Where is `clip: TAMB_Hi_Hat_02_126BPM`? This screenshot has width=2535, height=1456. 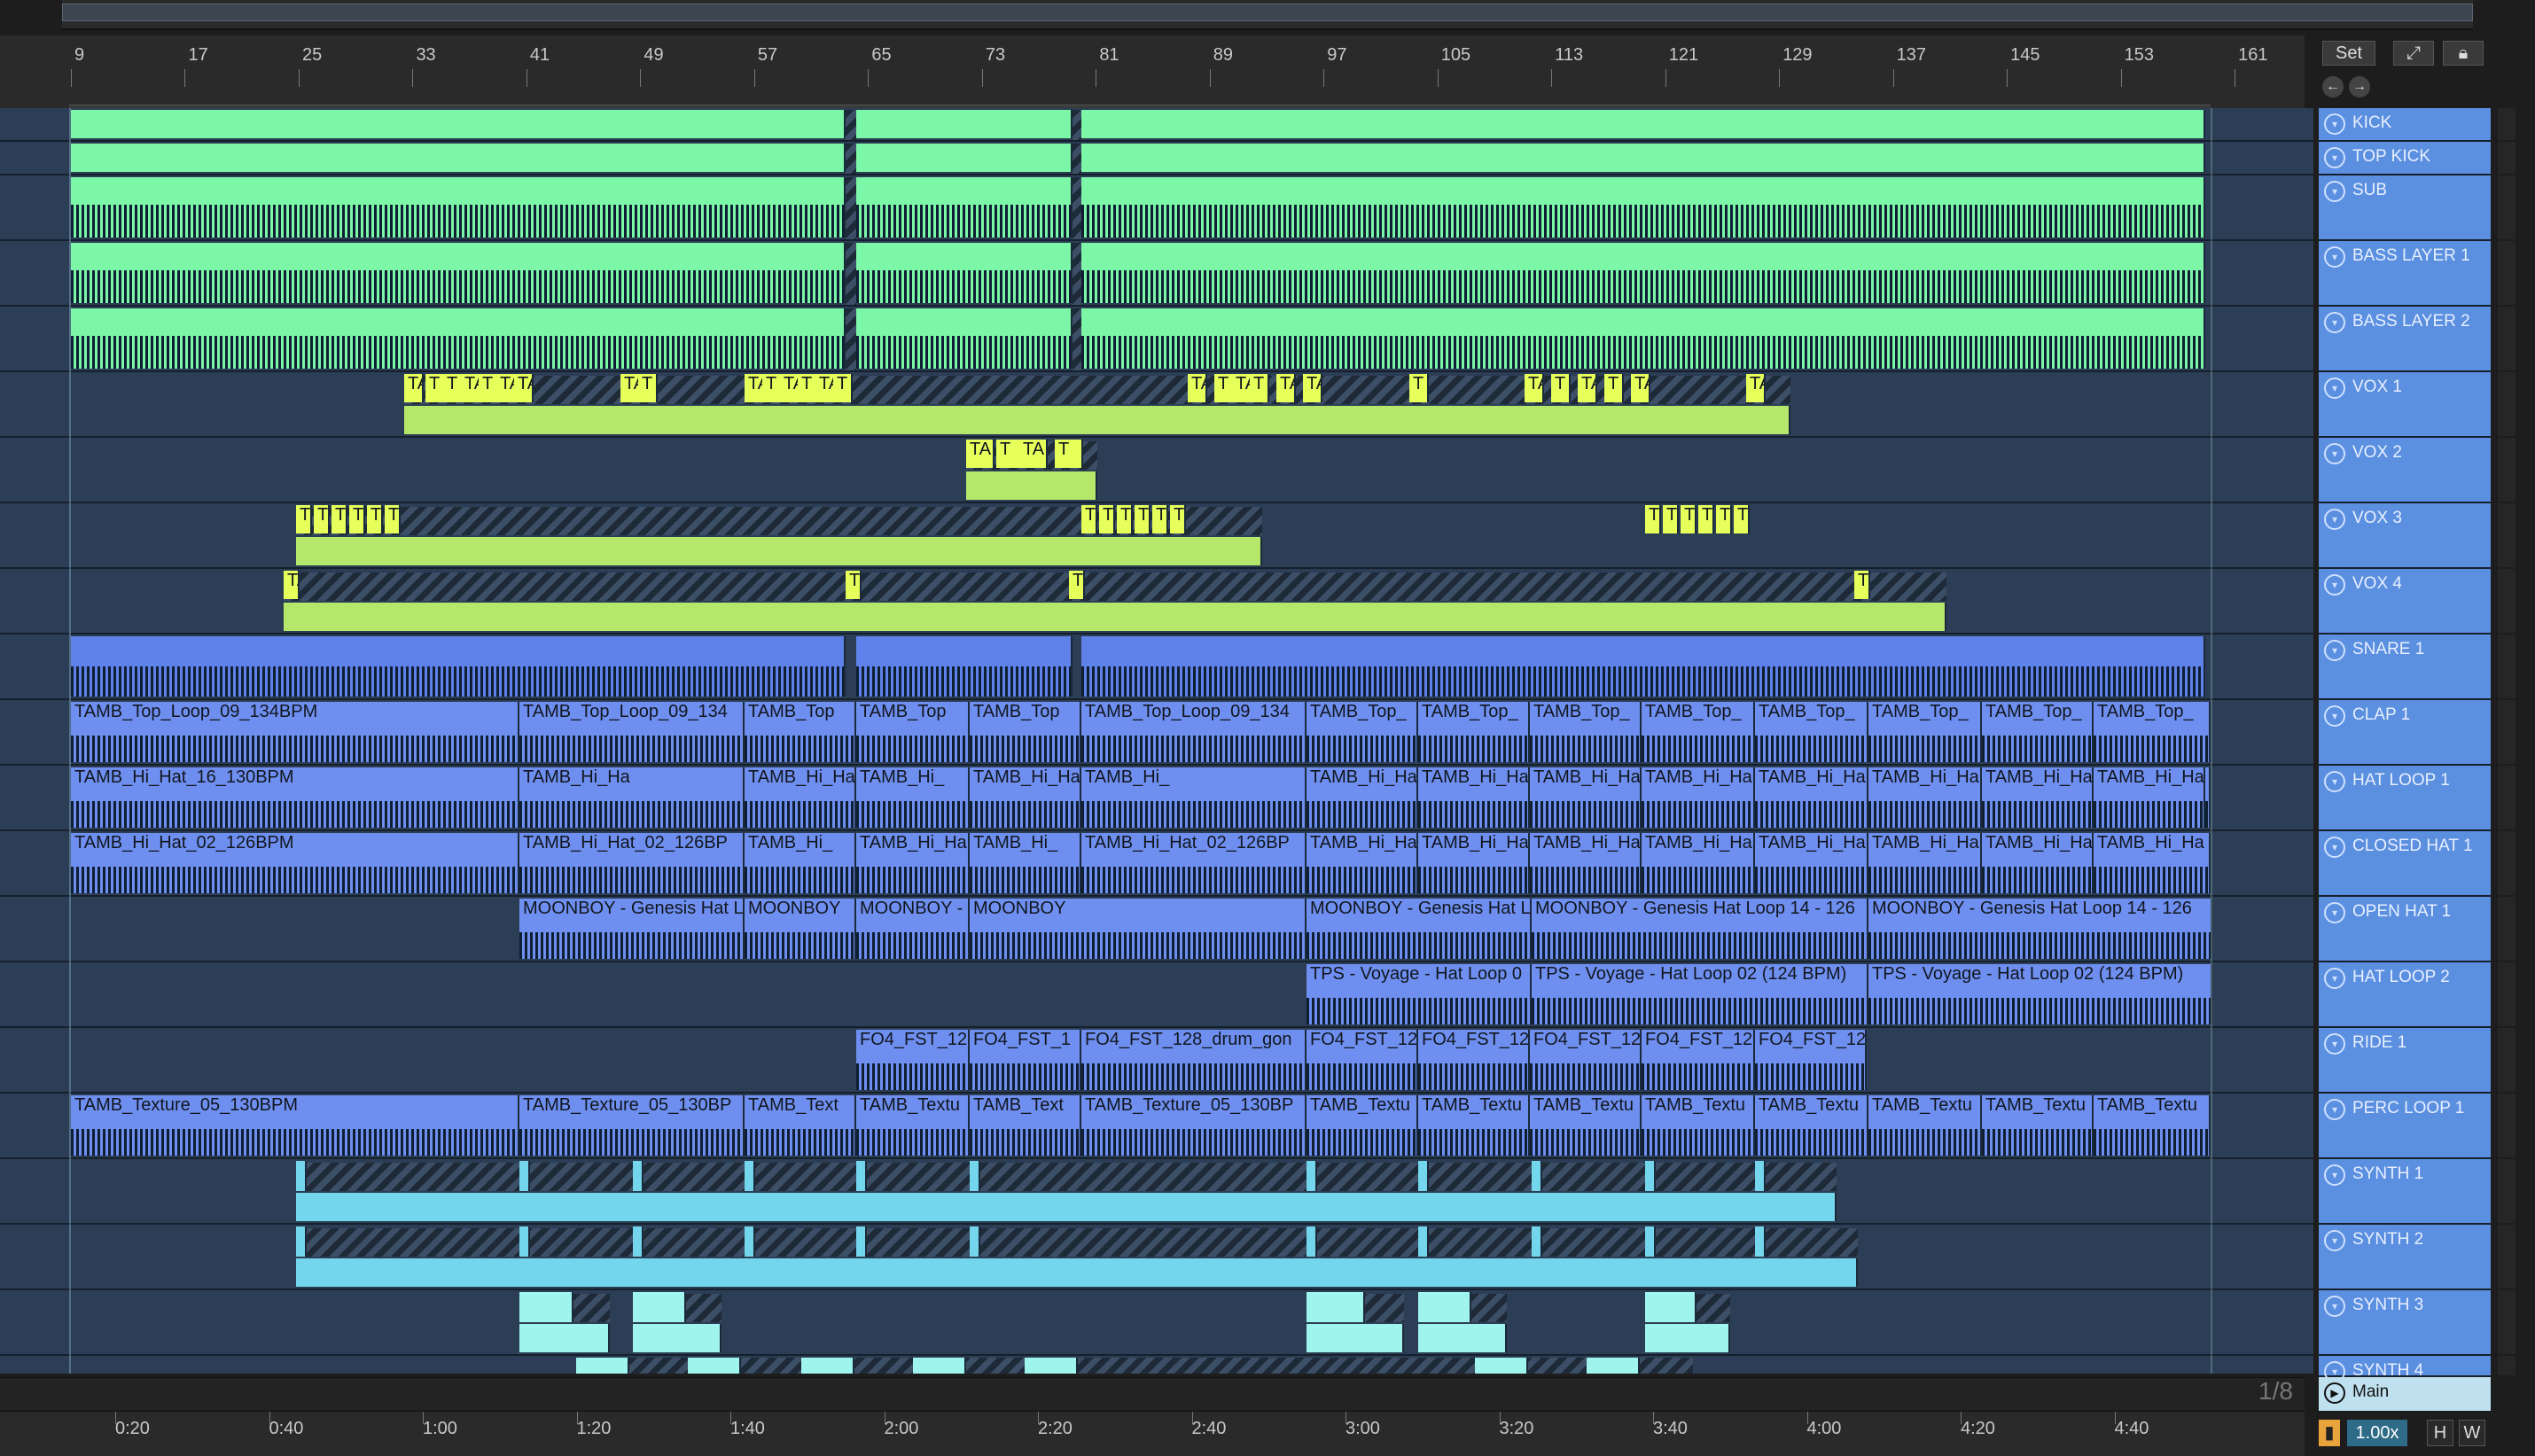
clip: TAMB_Hi_Hat_02_126BPM is located at coordinates (295, 863).